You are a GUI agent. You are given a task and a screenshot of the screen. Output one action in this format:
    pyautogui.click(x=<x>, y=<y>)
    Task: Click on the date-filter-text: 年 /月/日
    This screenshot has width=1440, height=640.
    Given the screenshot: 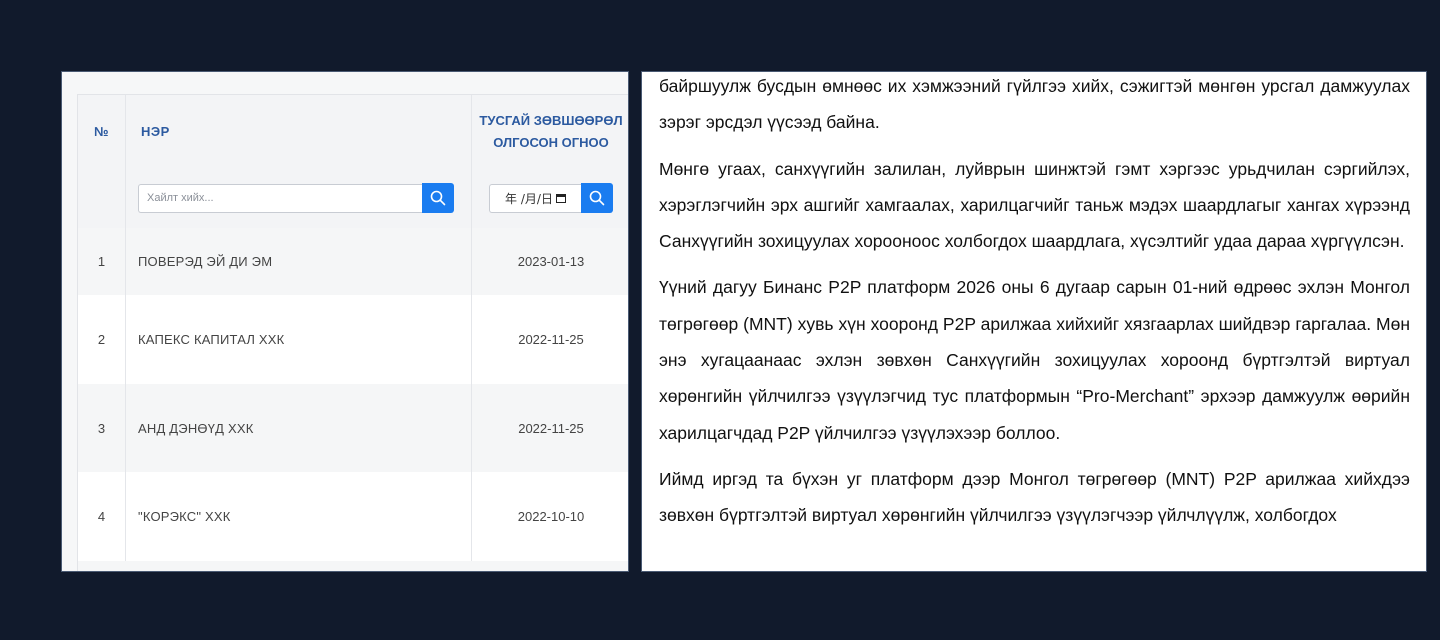 What is the action you would take?
    pyautogui.click(x=529, y=198)
    